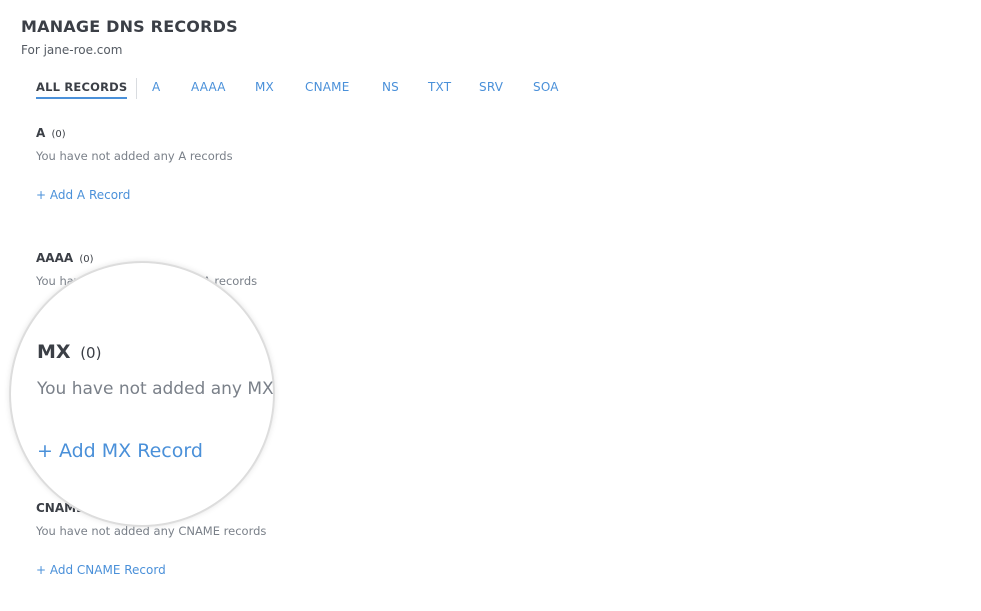  Describe the element at coordinates (54, 352) in the screenshot. I see `record-type-label: MX` at that location.